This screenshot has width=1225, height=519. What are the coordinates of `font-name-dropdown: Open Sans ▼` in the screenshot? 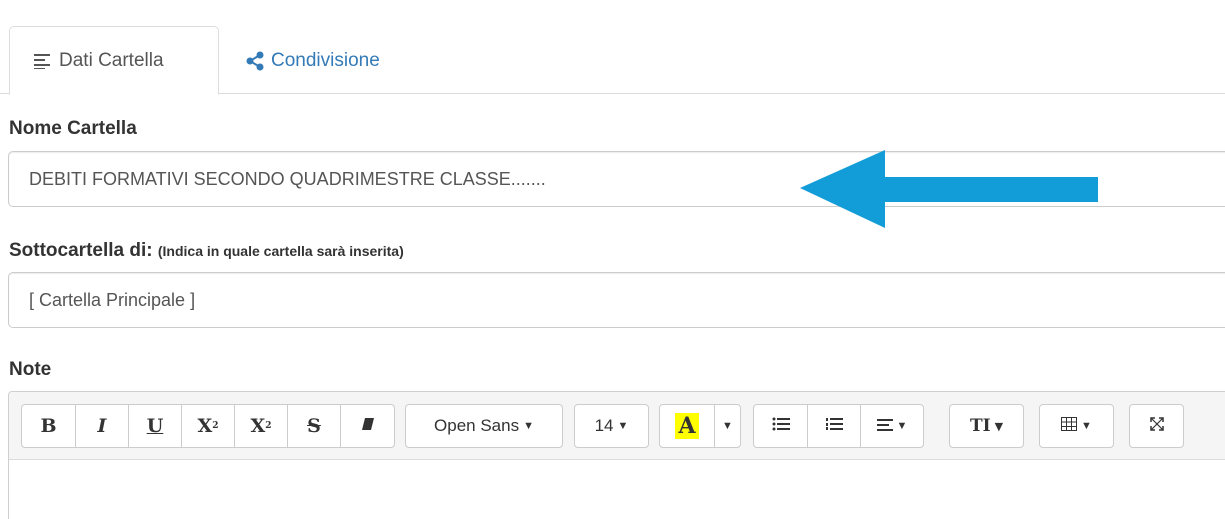 It's located at (484, 426).